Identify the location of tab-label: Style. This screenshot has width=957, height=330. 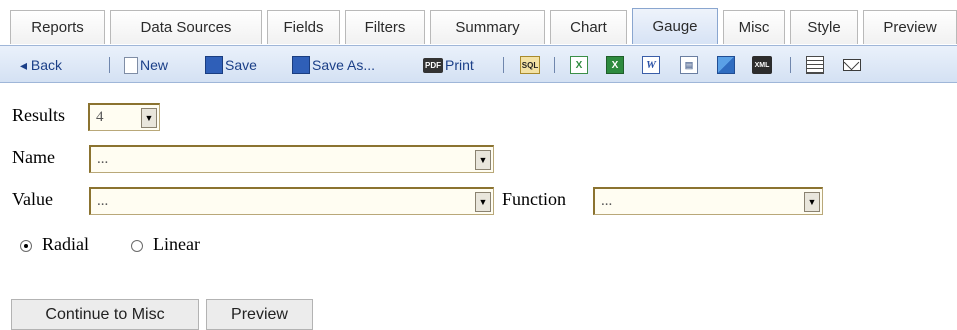
(824, 27).